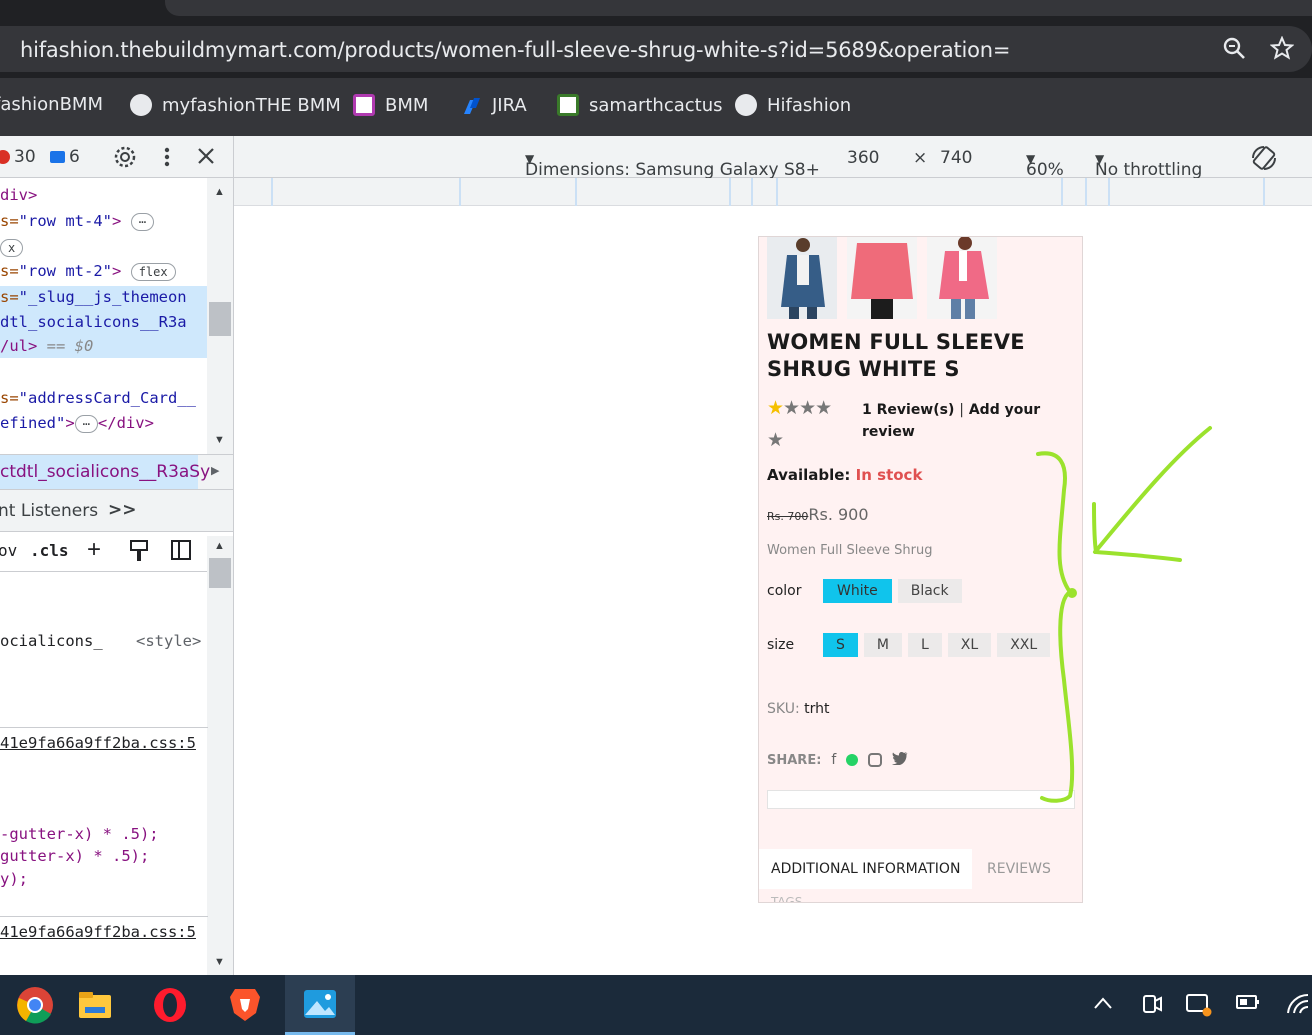  What do you see at coordinates (153, 271) in the screenshot?
I see `flex-badge: flex` at bounding box center [153, 271].